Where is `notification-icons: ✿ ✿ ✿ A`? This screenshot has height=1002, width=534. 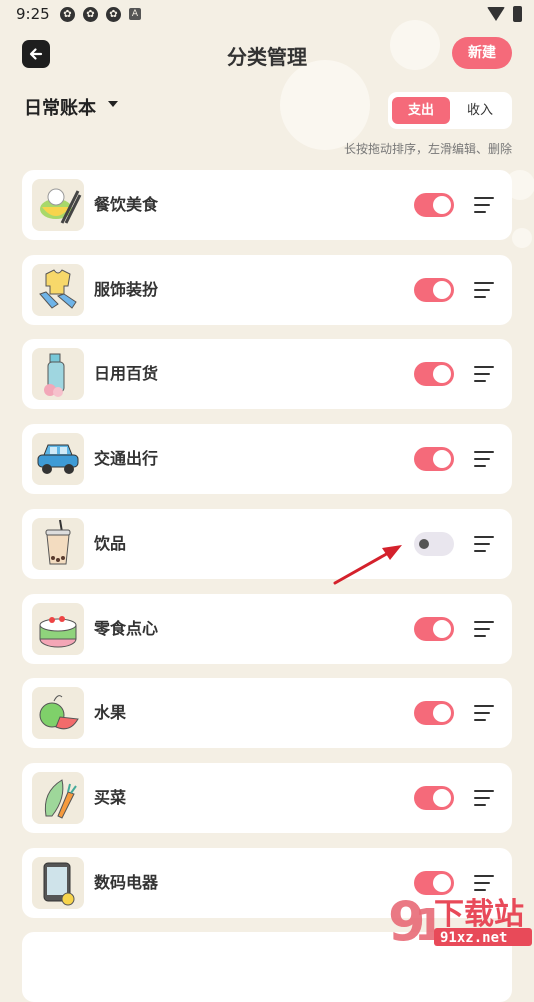 notification-icons: ✿ ✿ ✿ A is located at coordinates (100, 14).